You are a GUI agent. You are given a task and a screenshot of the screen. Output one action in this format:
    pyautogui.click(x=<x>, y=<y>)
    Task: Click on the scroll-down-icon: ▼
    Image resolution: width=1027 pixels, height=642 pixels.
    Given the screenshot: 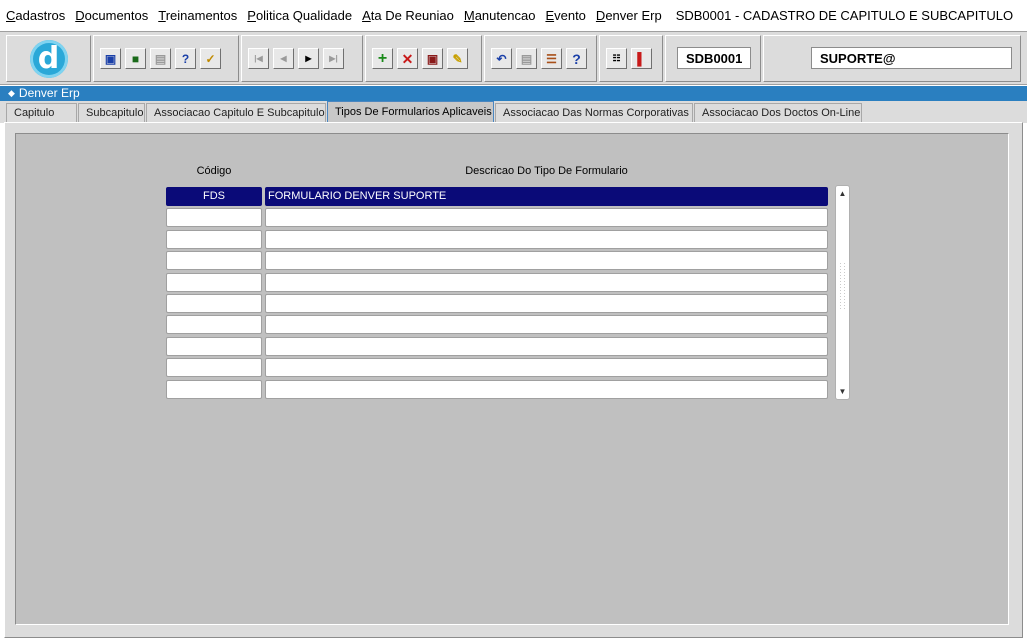 What is the action you would take?
    pyautogui.click(x=842, y=391)
    